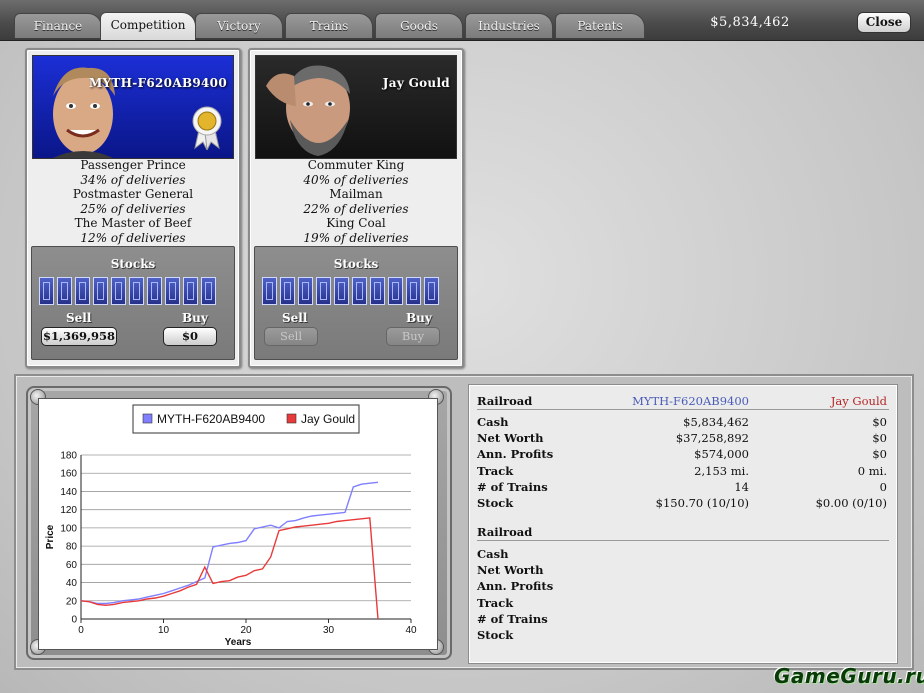  What do you see at coordinates (683, 454) in the screenshot?
I see `stats-row: Ann. Profits $574,000 $0` at bounding box center [683, 454].